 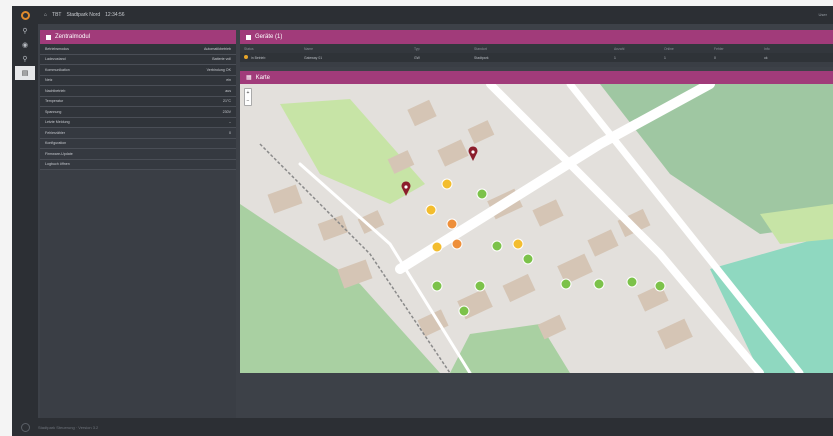 What do you see at coordinates (258, 58) in the screenshot?
I see `status-text: in Betrieb` at bounding box center [258, 58].